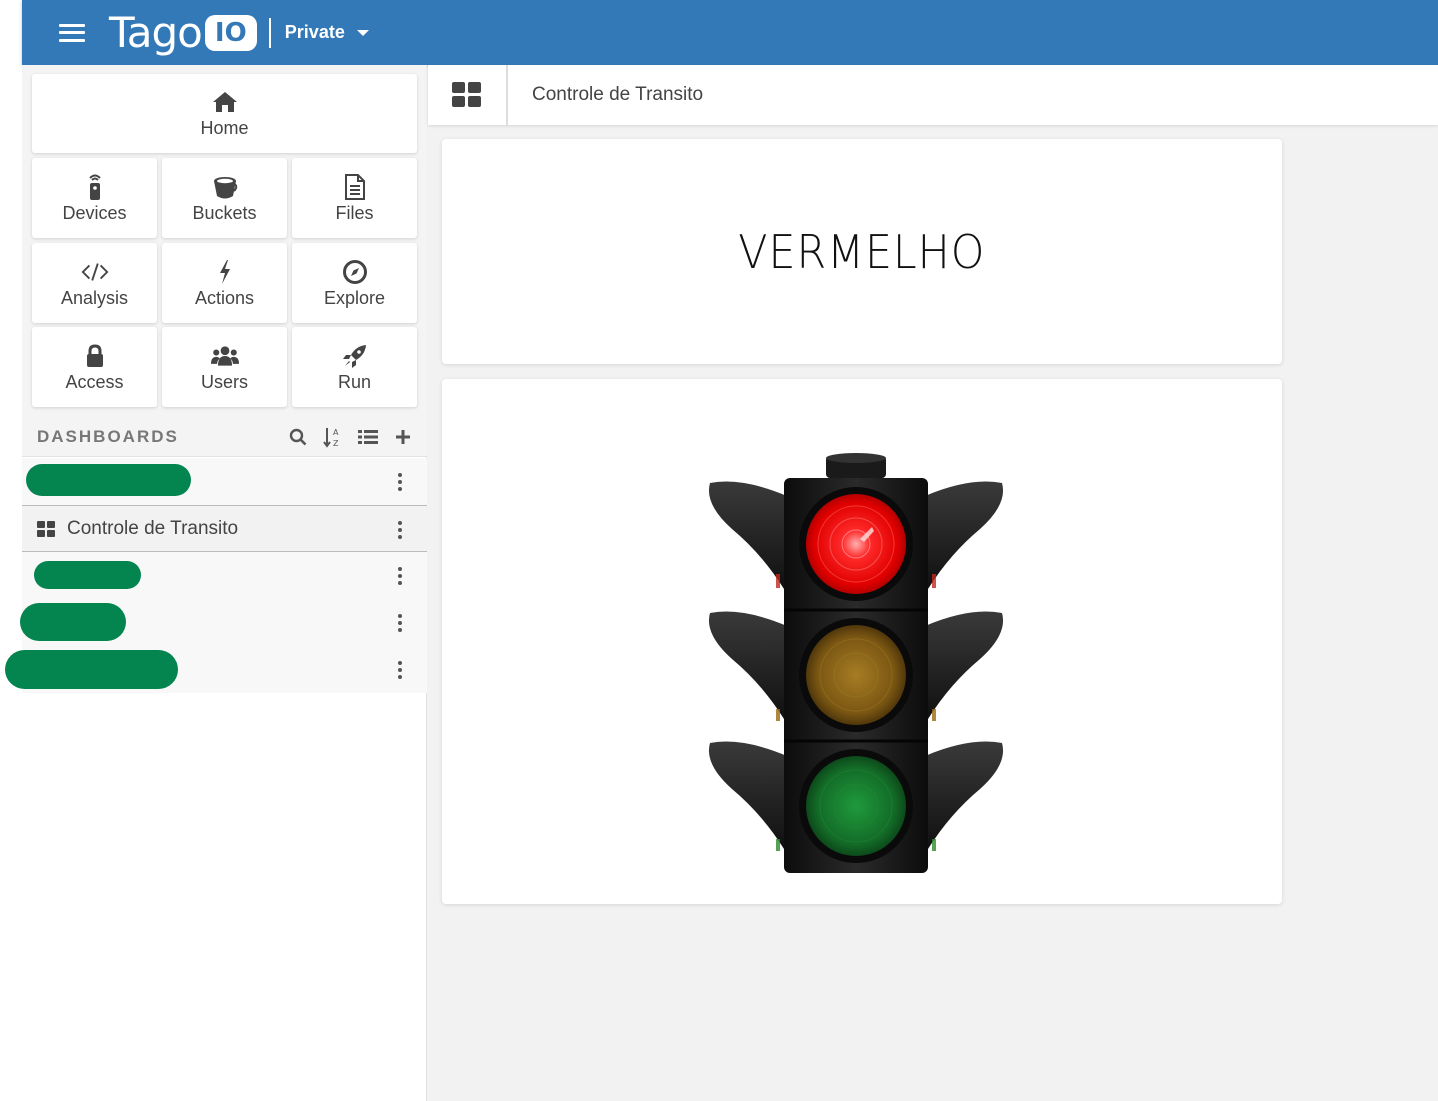  What do you see at coordinates (856, 544) in the screenshot?
I see `red-lamp` at bounding box center [856, 544].